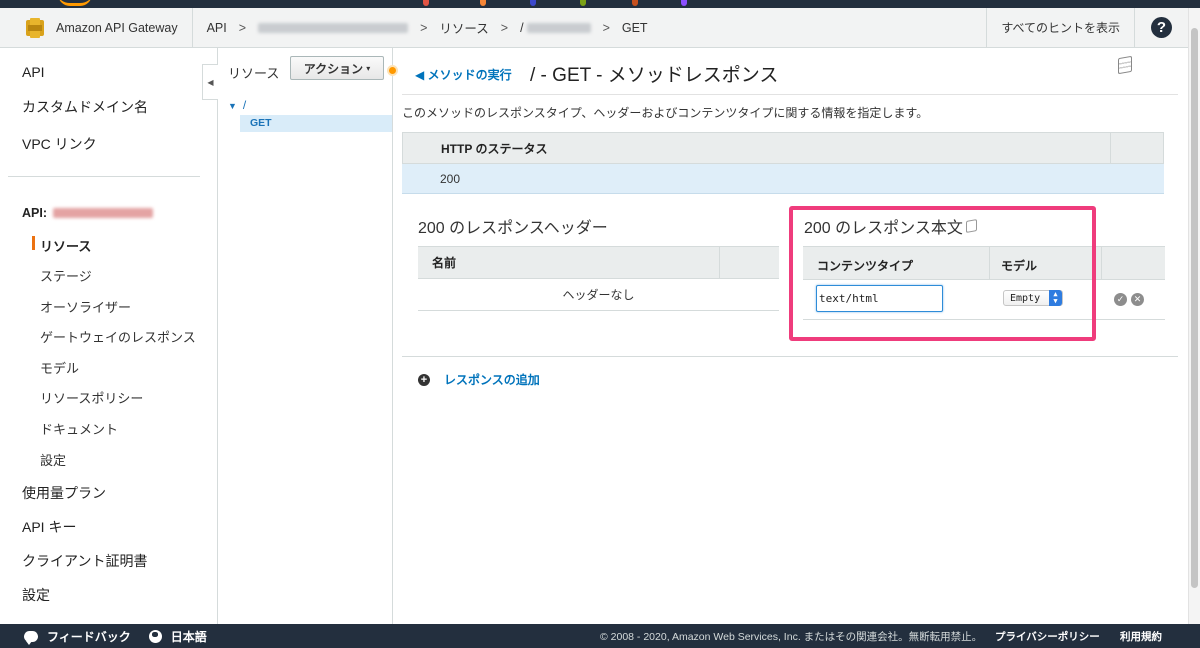  What do you see at coordinates (33, 72) in the screenshot?
I see `nav-item-api: API` at bounding box center [33, 72].